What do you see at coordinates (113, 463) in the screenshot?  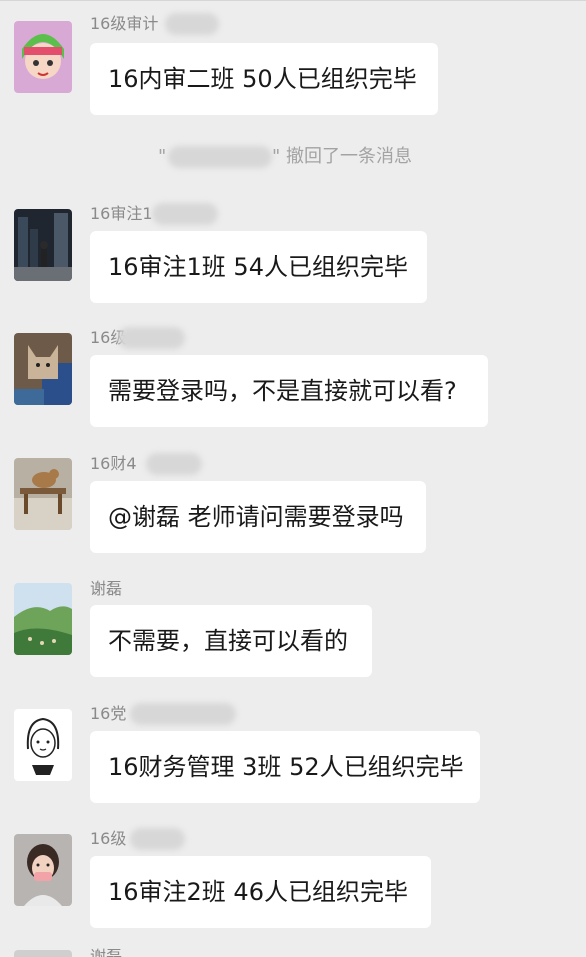 I see `sender-name: 16财4` at bounding box center [113, 463].